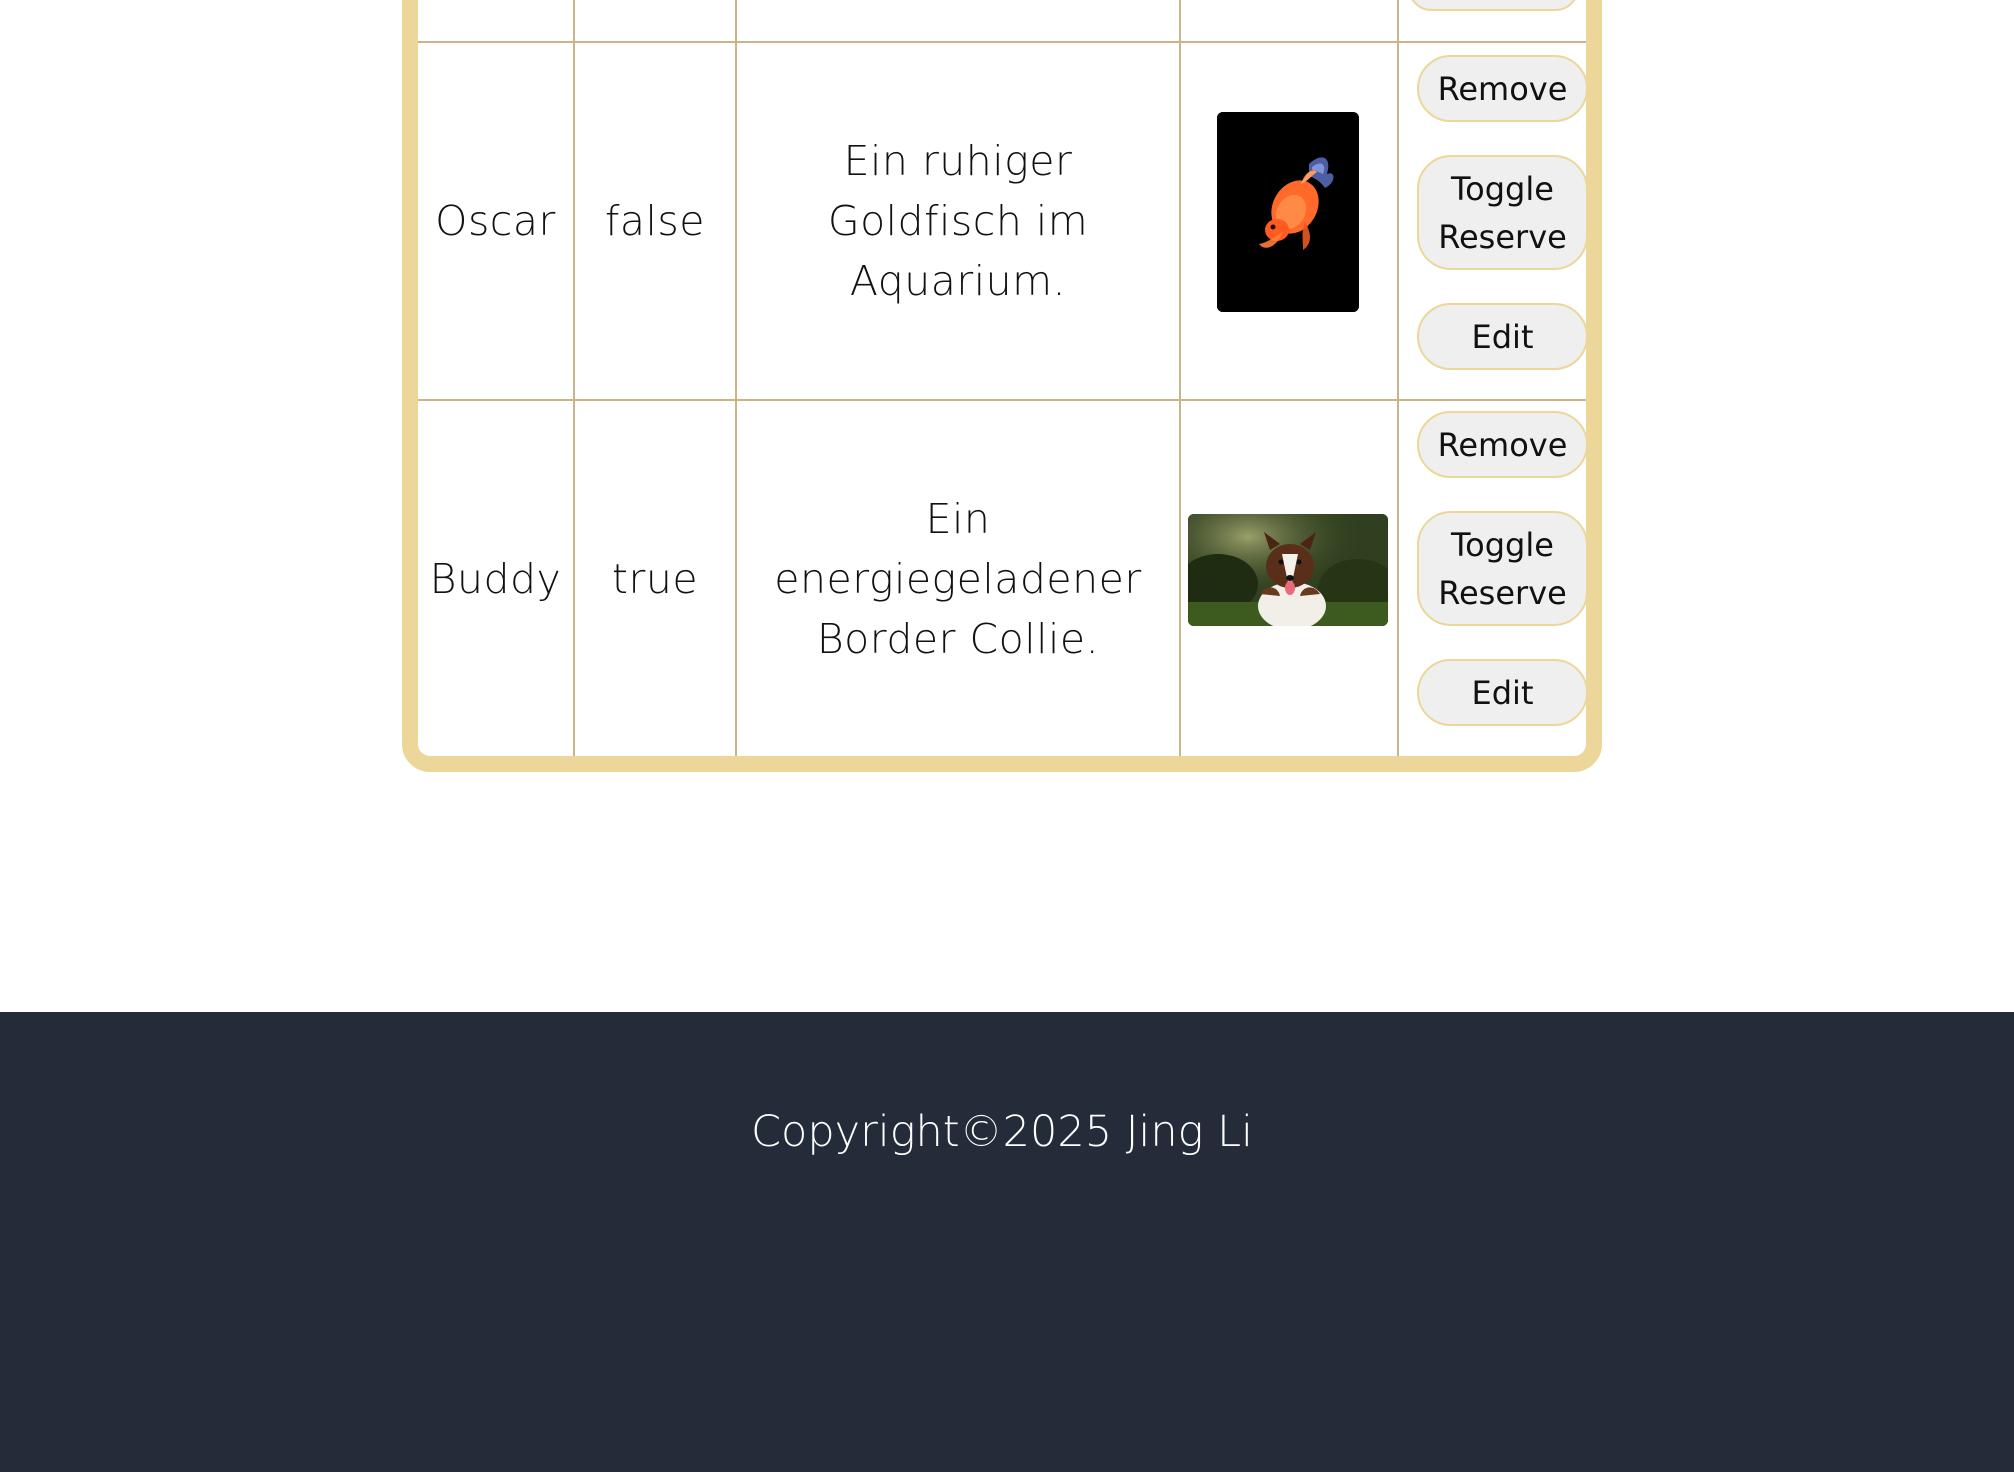 This screenshot has width=2014, height=1472. I want to click on dog-icon, so click(1288, 570).